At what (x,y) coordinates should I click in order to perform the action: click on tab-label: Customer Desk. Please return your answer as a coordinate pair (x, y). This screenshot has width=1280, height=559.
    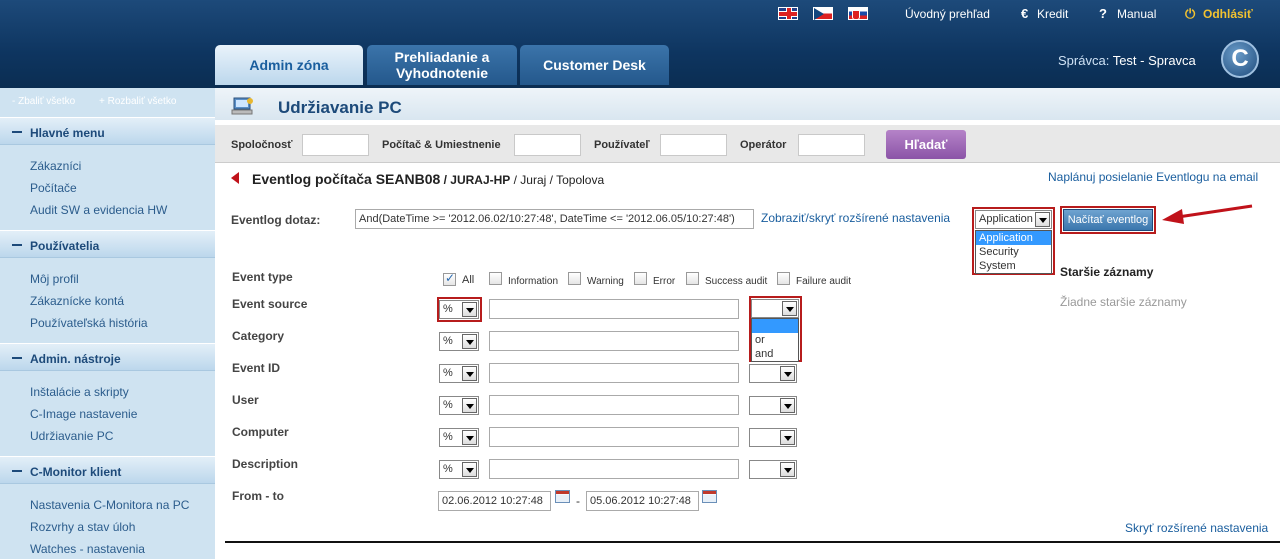
    Looking at the image, I should click on (594, 65).